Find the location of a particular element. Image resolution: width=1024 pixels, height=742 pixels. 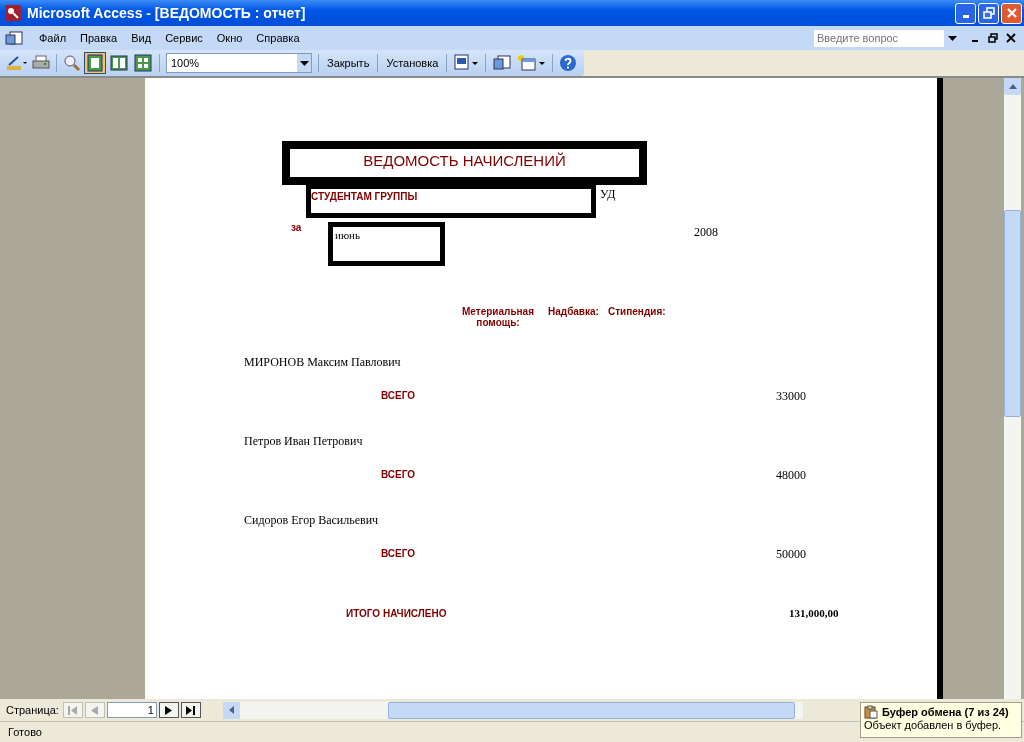

horizontal-scrollbar is located at coordinates (512, 710).